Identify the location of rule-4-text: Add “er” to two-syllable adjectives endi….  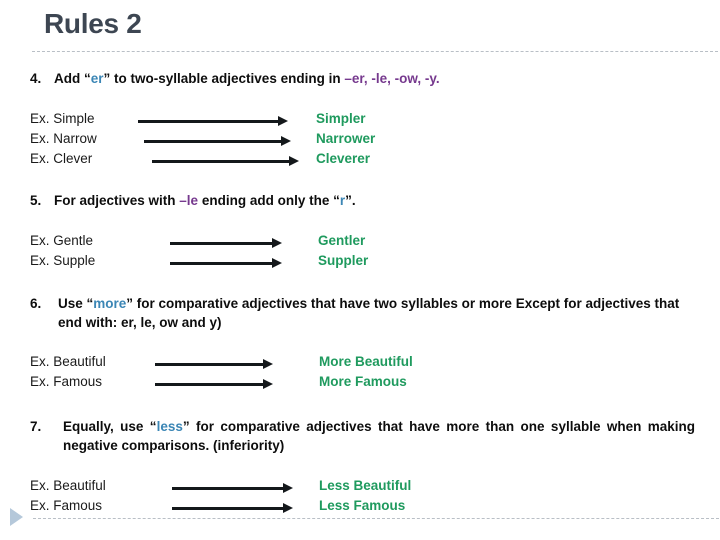
(350, 78).